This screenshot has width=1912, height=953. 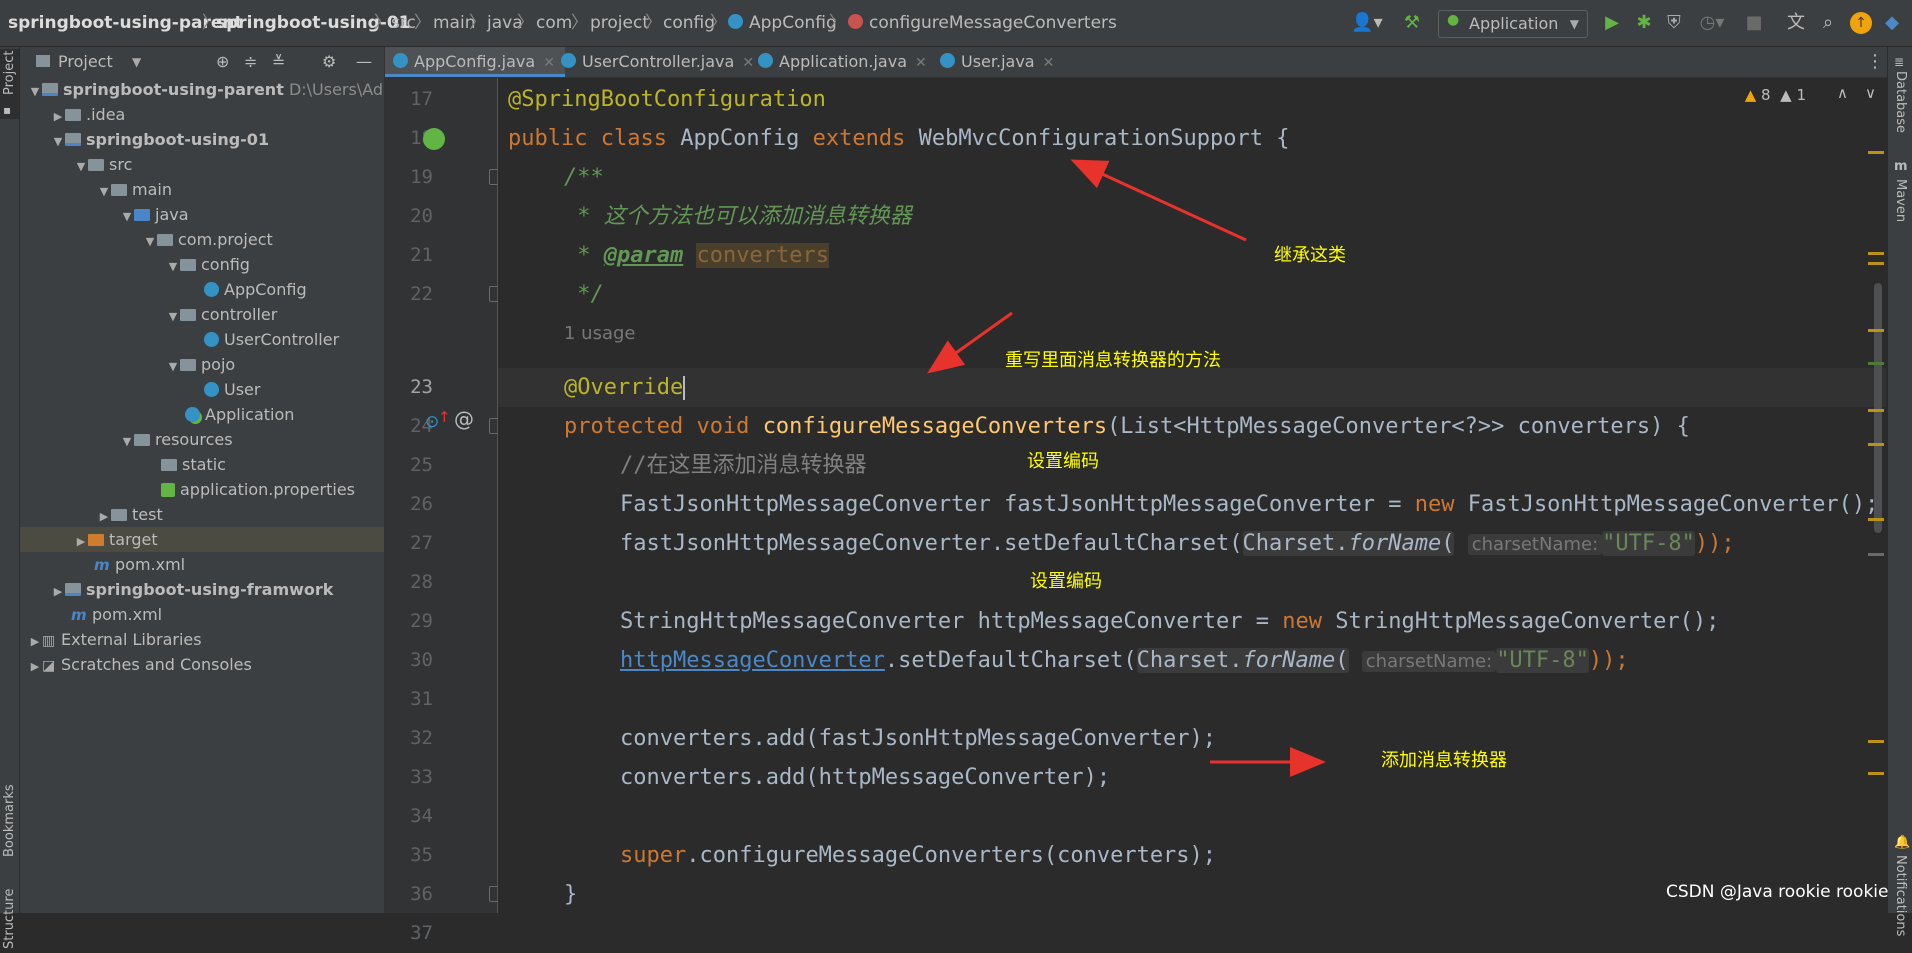 I want to click on annotation-add-text: 添加消息转换器, so click(x=1444, y=760).